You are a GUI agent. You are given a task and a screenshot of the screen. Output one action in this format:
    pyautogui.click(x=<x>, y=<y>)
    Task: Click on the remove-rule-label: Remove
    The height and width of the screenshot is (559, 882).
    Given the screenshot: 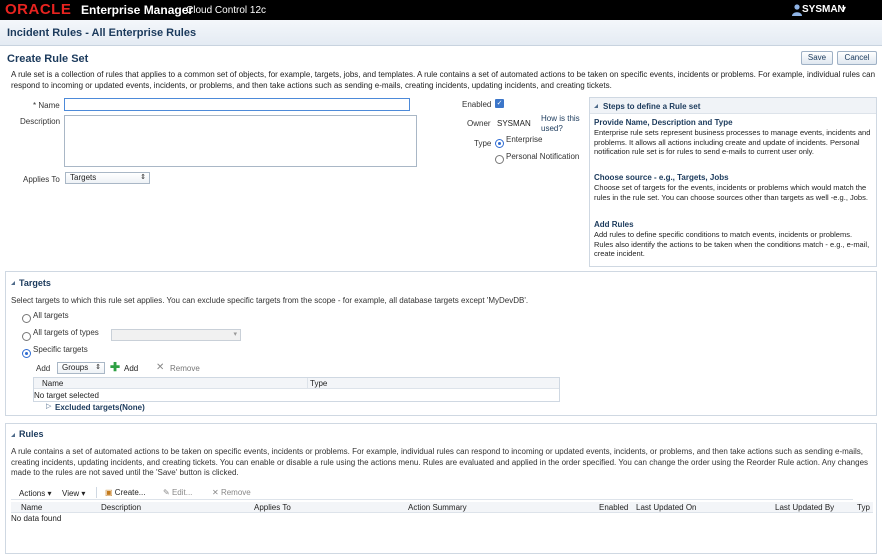 What is the action you would take?
    pyautogui.click(x=235, y=492)
    